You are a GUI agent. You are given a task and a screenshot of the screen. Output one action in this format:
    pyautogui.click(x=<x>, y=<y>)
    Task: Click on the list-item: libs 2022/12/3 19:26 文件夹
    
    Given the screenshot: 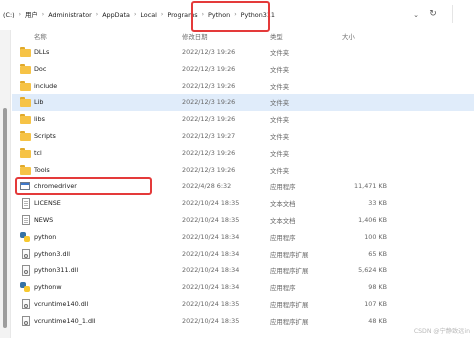 What is the action you would take?
    pyautogui.click(x=243, y=119)
    